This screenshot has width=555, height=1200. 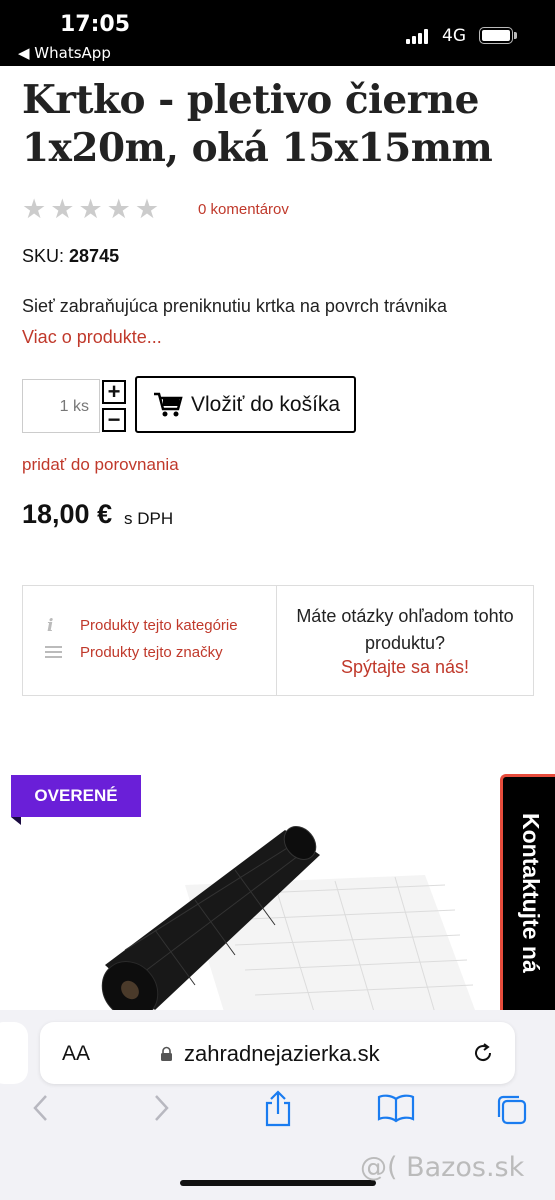 I want to click on address-bar: AA zahradnejazierka.sk, so click(x=277, y=1053).